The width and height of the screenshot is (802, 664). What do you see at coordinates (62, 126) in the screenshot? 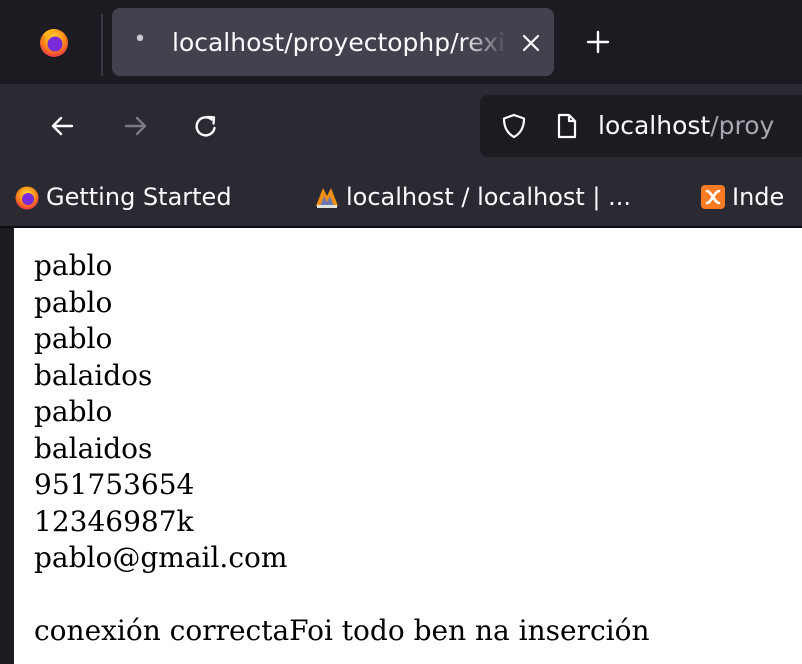
I see `back-icon` at bounding box center [62, 126].